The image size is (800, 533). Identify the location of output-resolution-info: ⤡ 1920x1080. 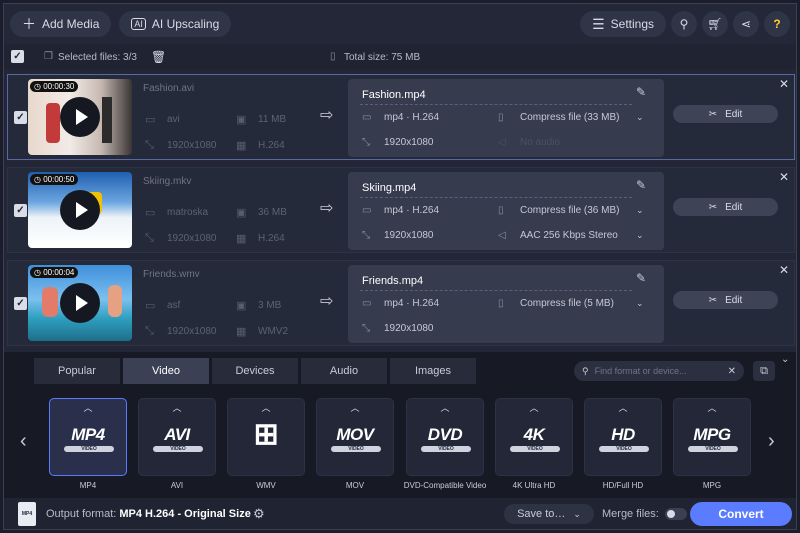
(398, 235).